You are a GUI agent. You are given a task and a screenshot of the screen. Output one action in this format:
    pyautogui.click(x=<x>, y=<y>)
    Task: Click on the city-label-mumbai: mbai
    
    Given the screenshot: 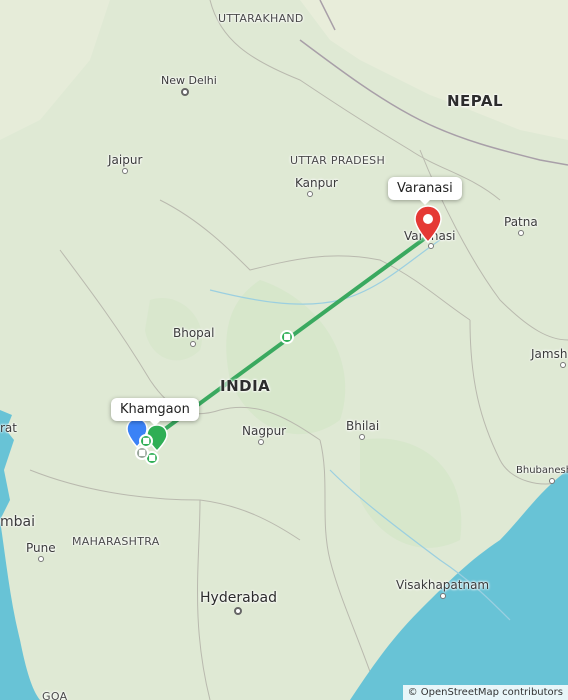 What is the action you would take?
    pyautogui.click(x=17, y=522)
    